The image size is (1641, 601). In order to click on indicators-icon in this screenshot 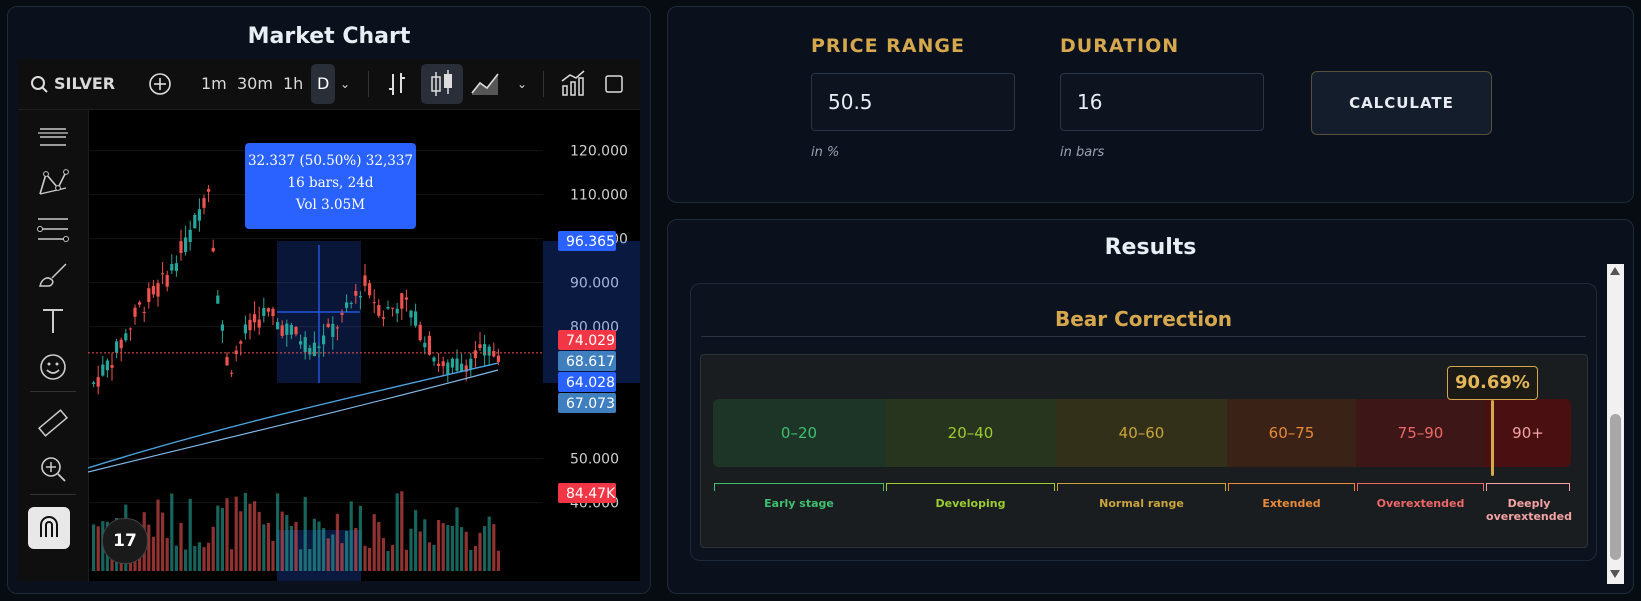, I will do `click(573, 84)`.